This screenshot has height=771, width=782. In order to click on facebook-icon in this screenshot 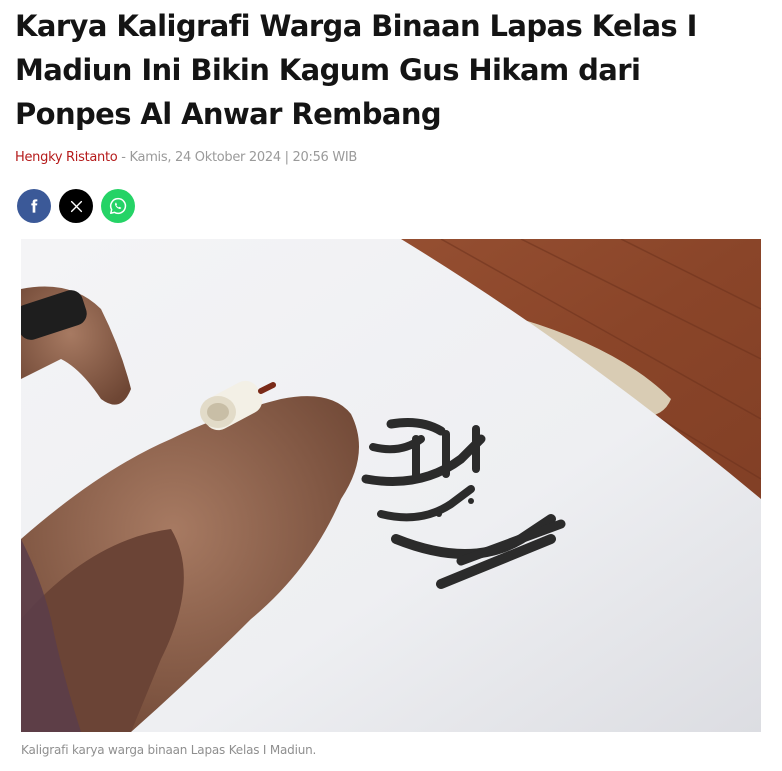, I will do `click(34, 206)`.